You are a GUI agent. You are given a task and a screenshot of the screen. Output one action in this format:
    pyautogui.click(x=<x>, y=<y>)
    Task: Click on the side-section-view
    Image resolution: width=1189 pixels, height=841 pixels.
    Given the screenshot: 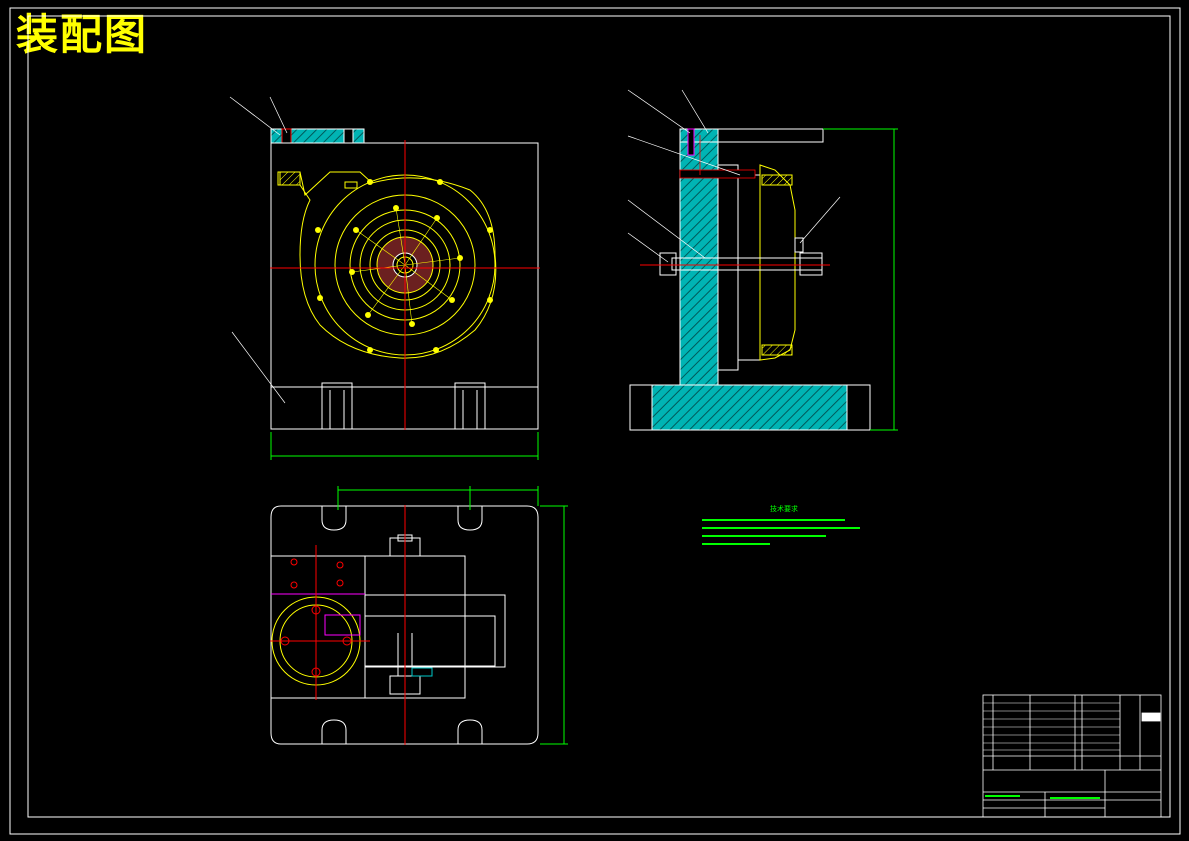 What is the action you would take?
    pyautogui.click(x=762, y=260)
    